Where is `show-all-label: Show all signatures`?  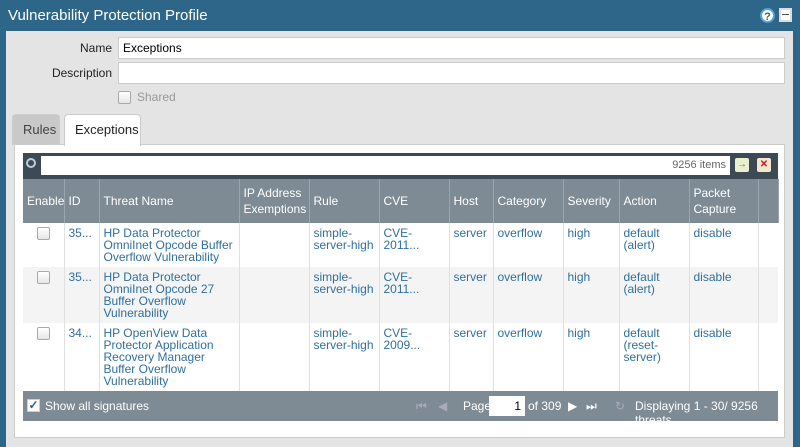
show-all-label: Show all signatures is located at coordinates (97, 406).